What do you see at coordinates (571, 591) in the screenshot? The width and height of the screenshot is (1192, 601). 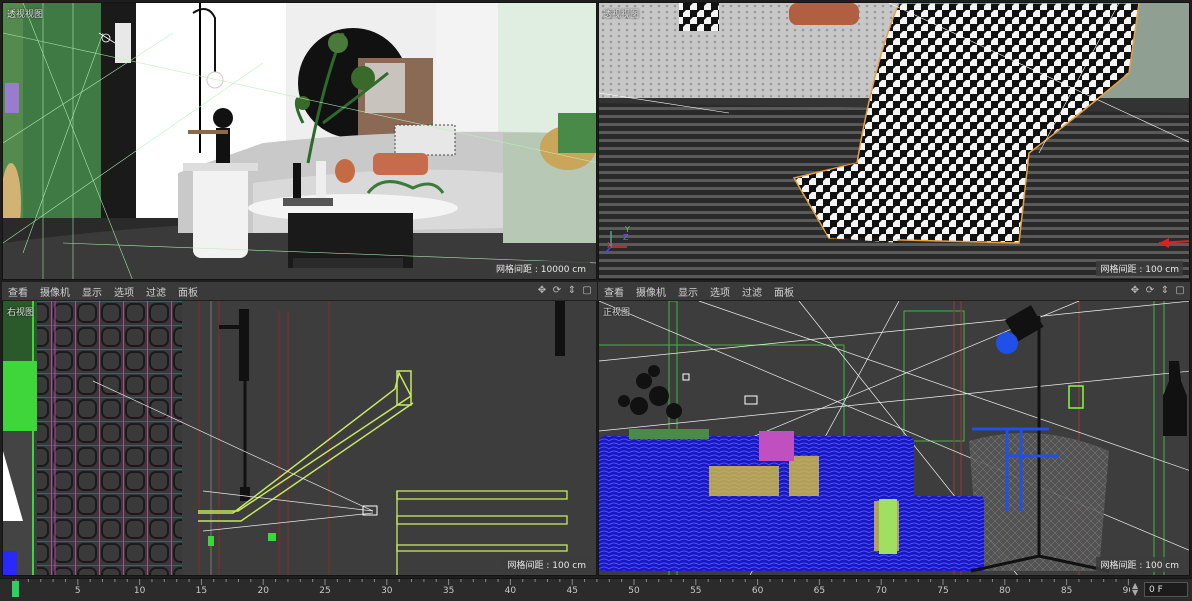 I see `timeline-tick-label: 45` at bounding box center [571, 591].